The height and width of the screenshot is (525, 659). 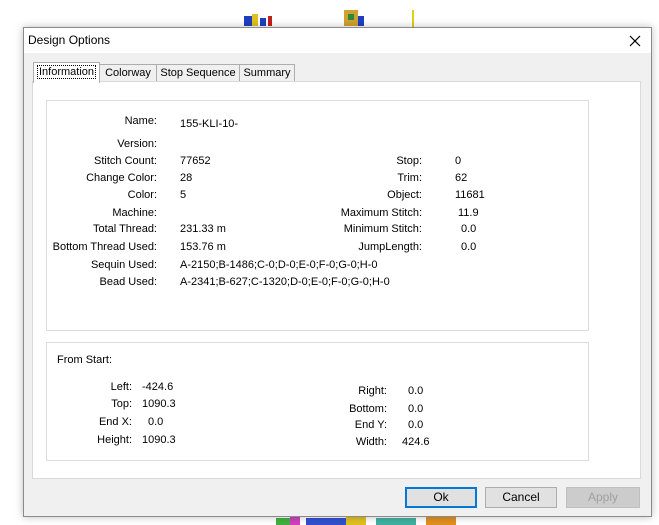 What do you see at coordinates (142, 195) in the screenshot?
I see `color-label: Color:` at bounding box center [142, 195].